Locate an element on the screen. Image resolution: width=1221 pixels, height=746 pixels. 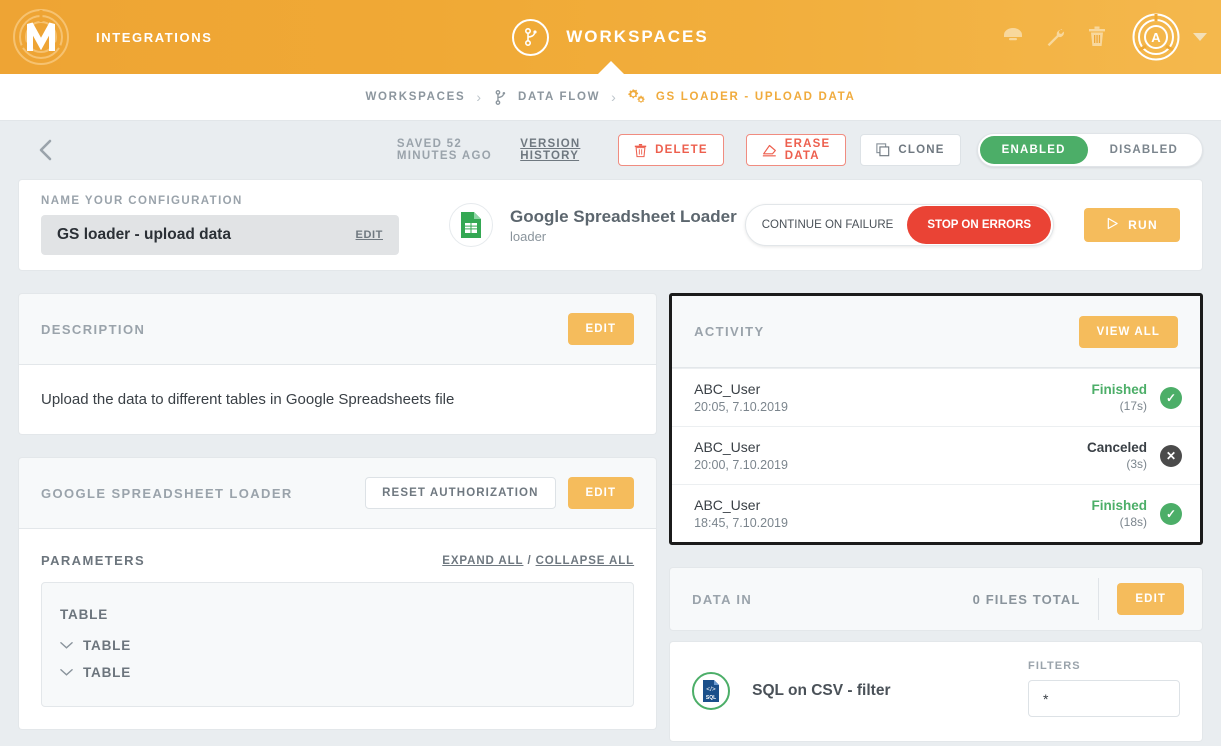
stop-on-errors-label: STOP ON ERRORS is located at coordinates (979, 224).